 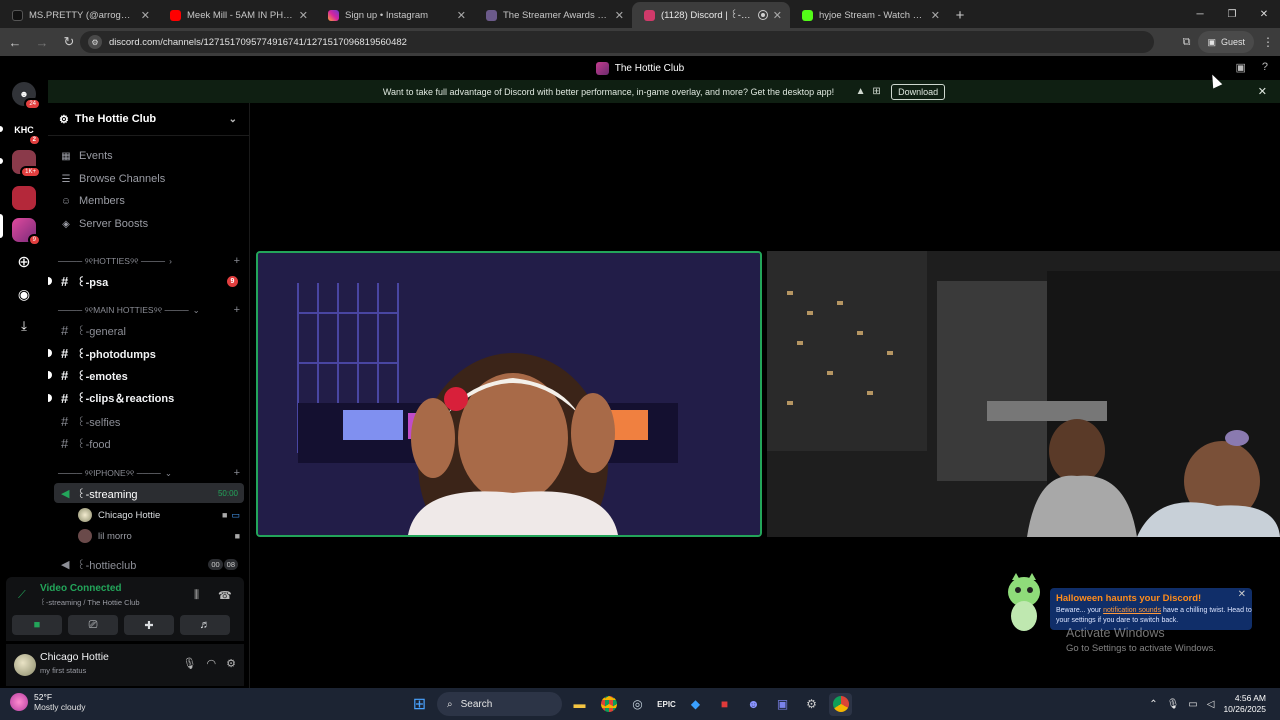 I want to click on tab-tiktok: MS.PRETTY (@arrogantdoll) | TikTok✕, so click(x=79, y=15).